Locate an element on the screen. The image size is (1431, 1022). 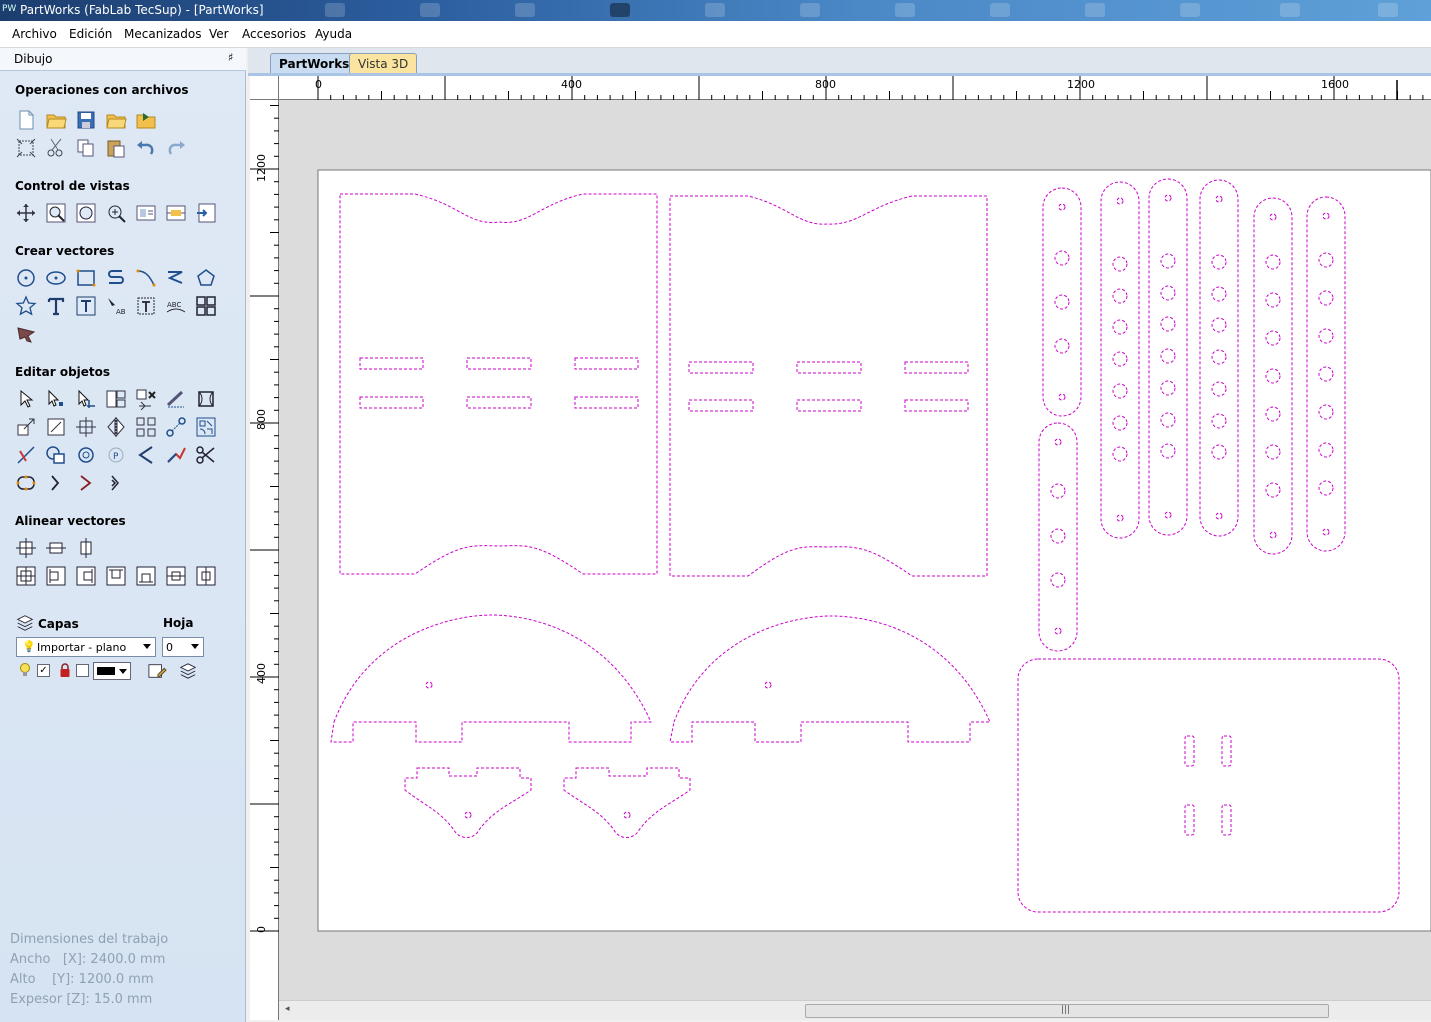
layers-icon is located at coordinates (25, 623).